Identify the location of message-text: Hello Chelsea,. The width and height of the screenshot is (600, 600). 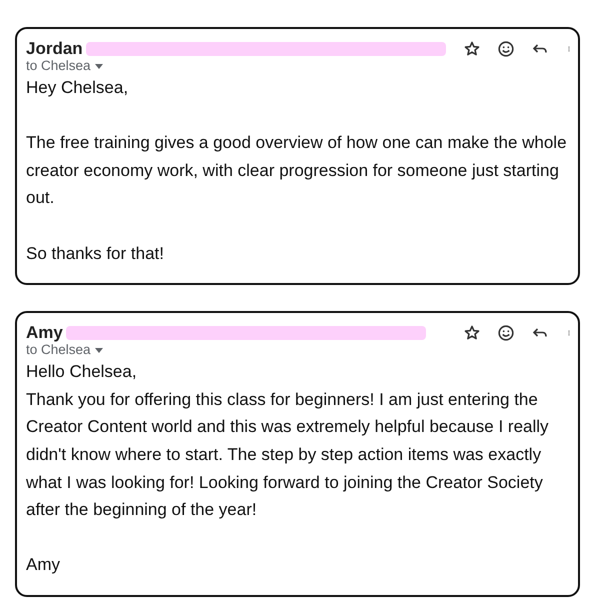
(82, 372).